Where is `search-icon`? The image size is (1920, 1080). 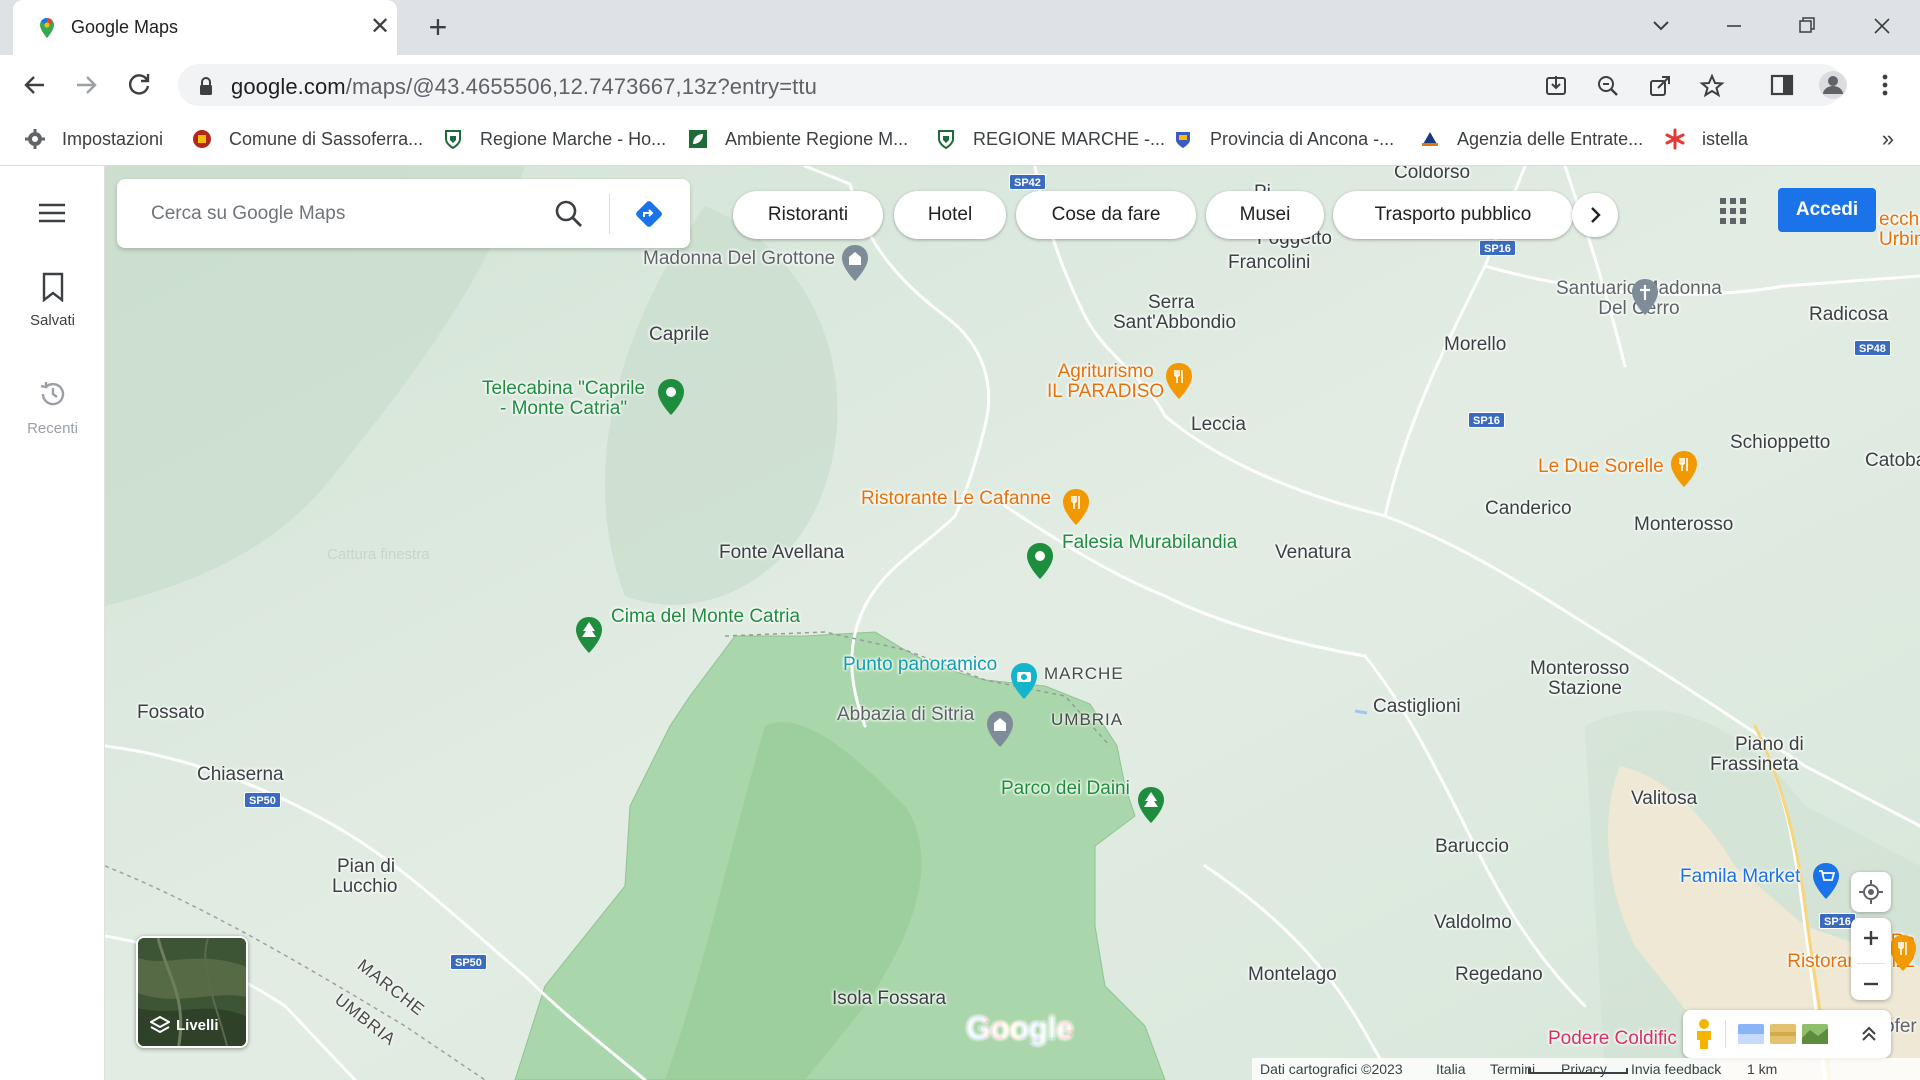 search-icon is located at coordinates (569, 214).